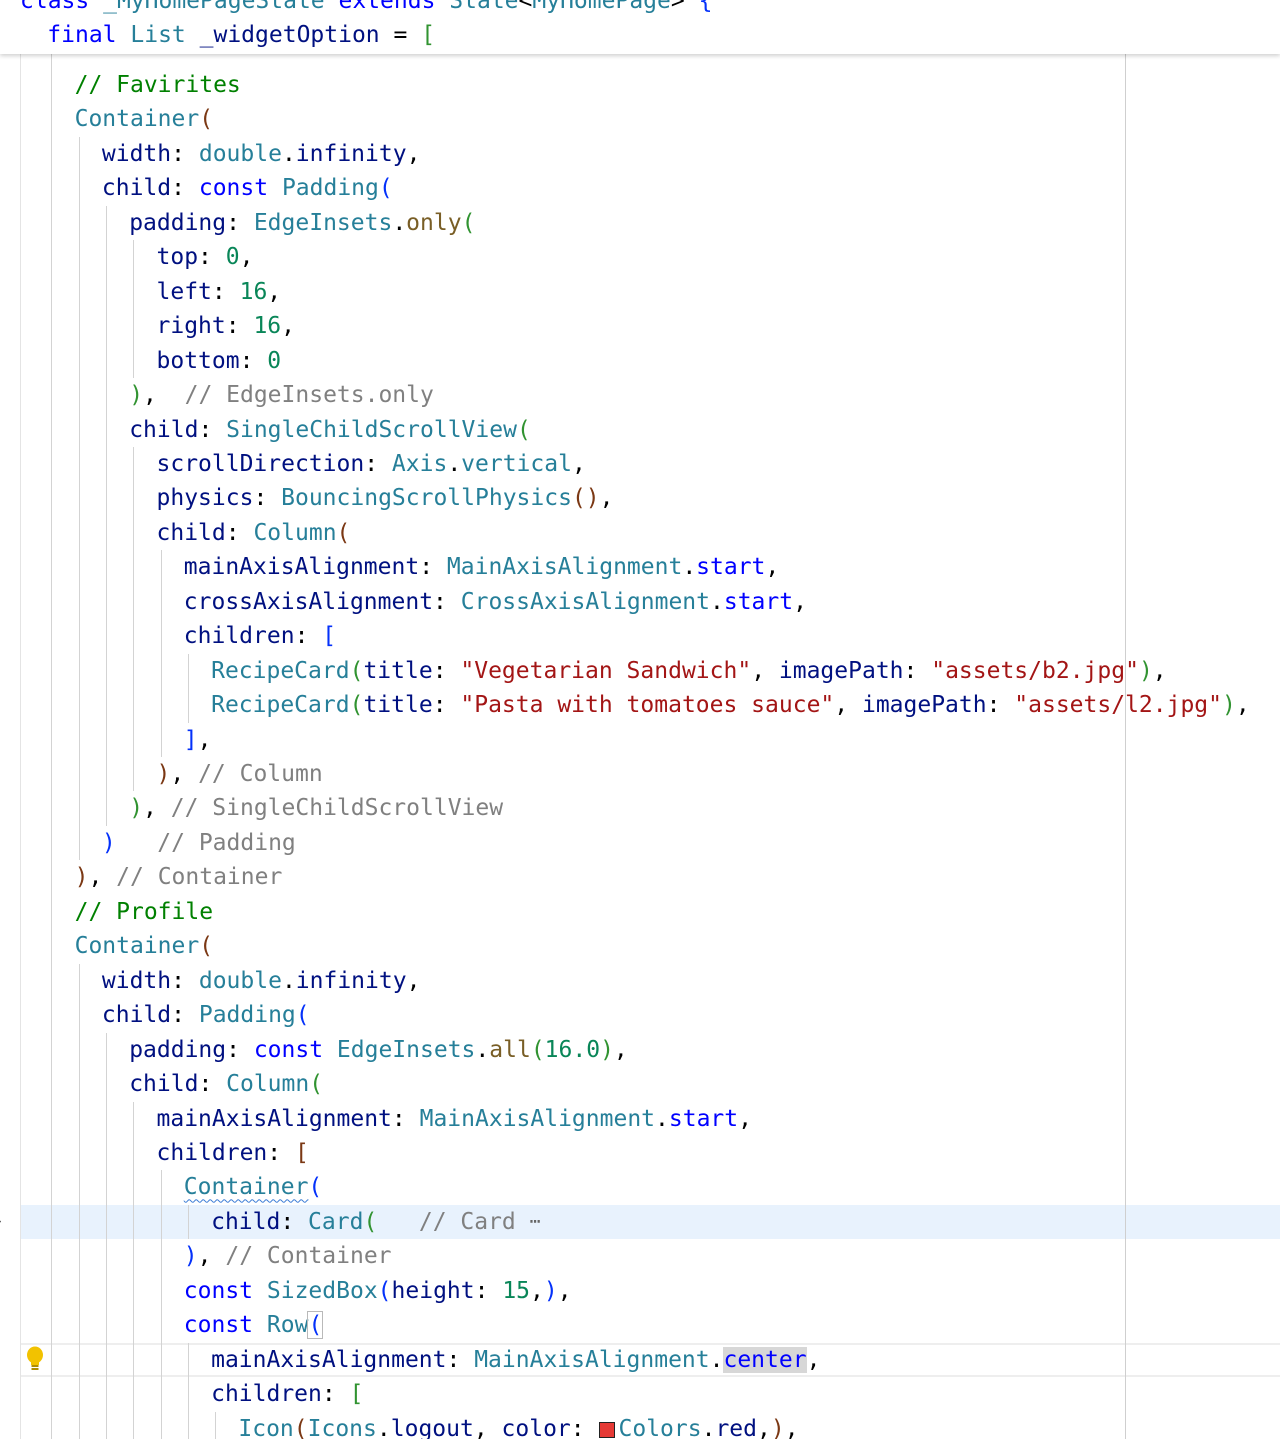 The image size is (1280, 1439). What do you see at coordinates (191, 326) in the screenshot?
I see `code-token: right` at bounding box center [191, 326].